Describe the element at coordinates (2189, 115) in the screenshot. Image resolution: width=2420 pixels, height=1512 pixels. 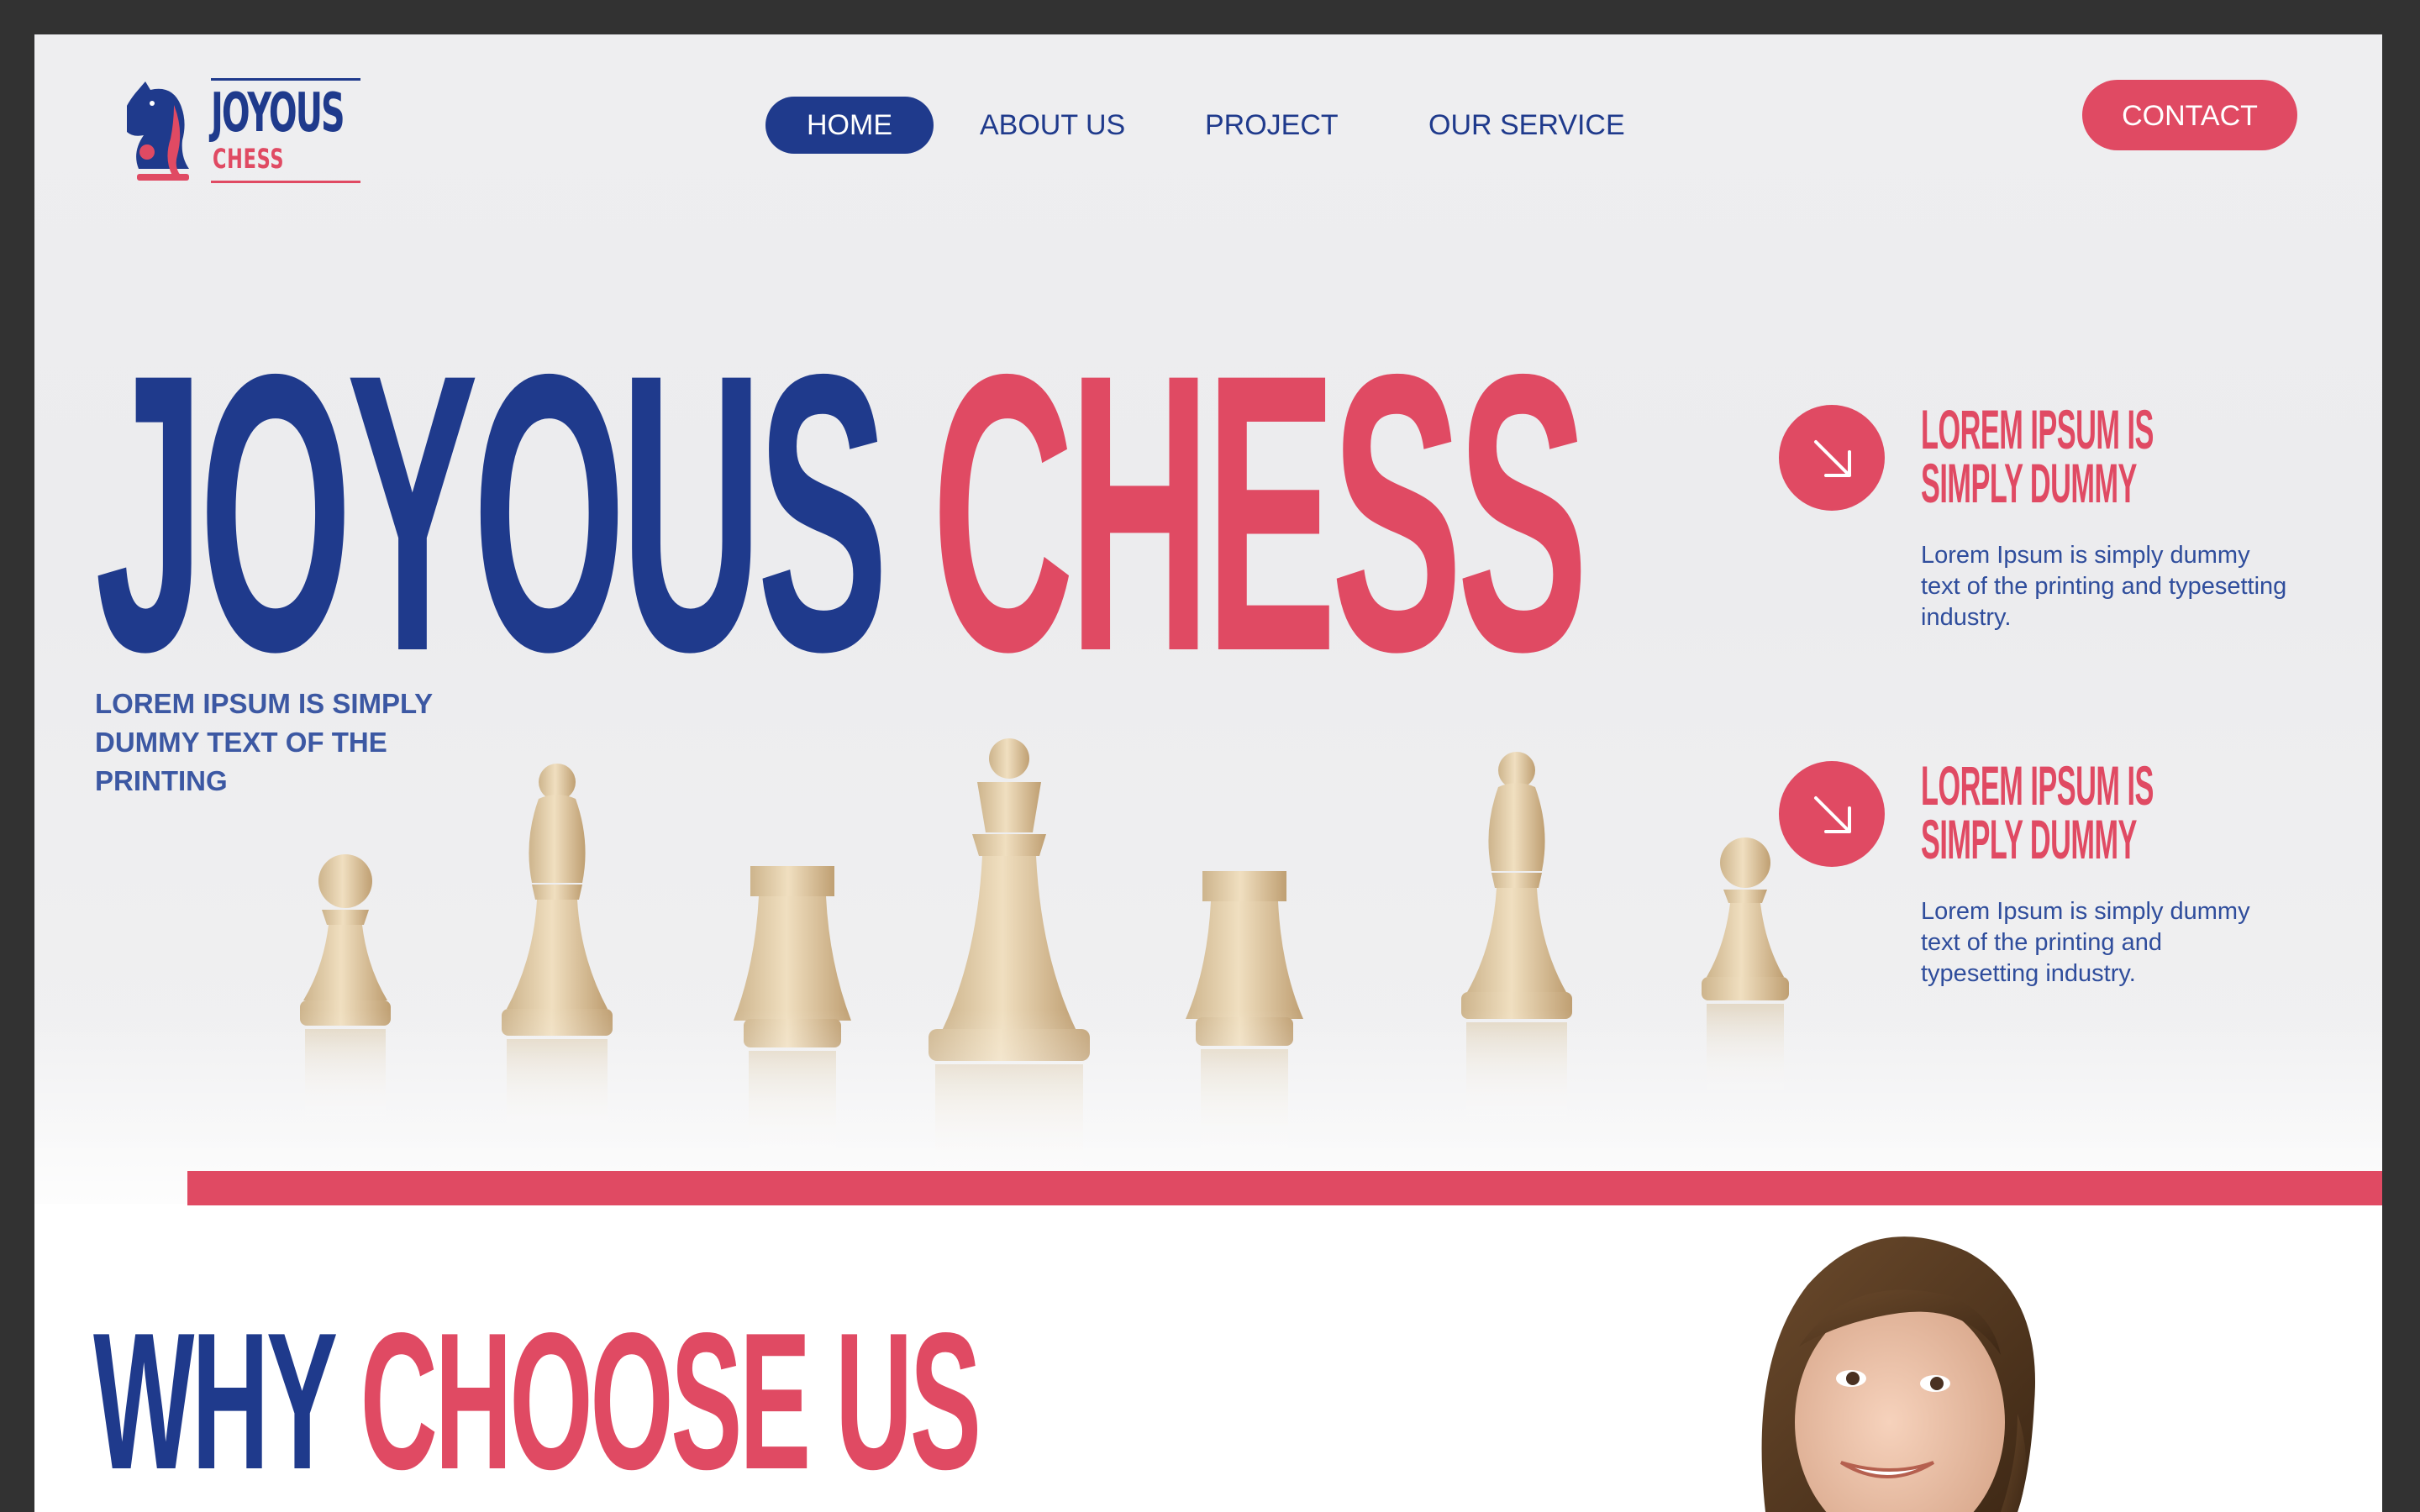
I see `contact-button: CONTACT` at that location.